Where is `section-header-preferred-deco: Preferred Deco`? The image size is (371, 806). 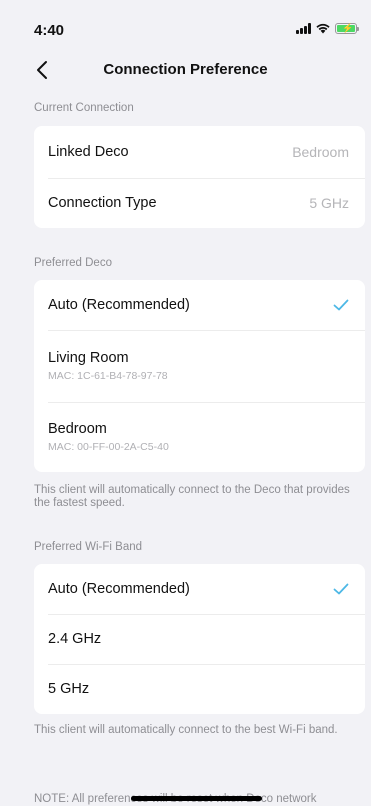 section-header-preferred-deco: Preferred Deco is located at coordinates (73, 263).